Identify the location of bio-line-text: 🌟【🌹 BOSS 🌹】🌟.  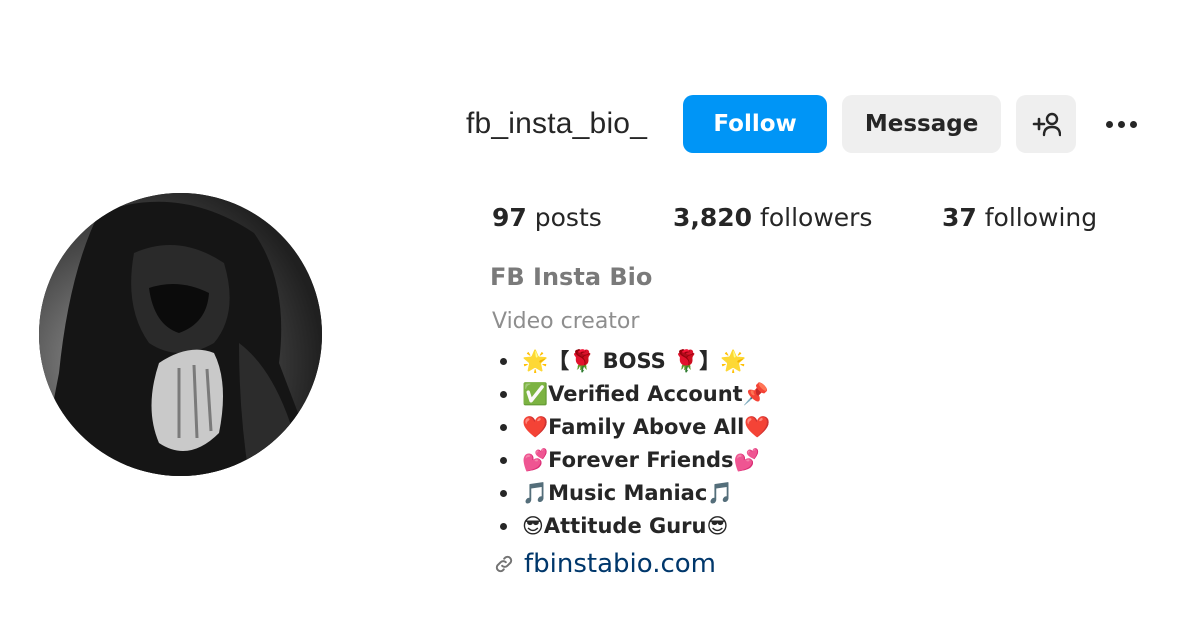
(634, 361).